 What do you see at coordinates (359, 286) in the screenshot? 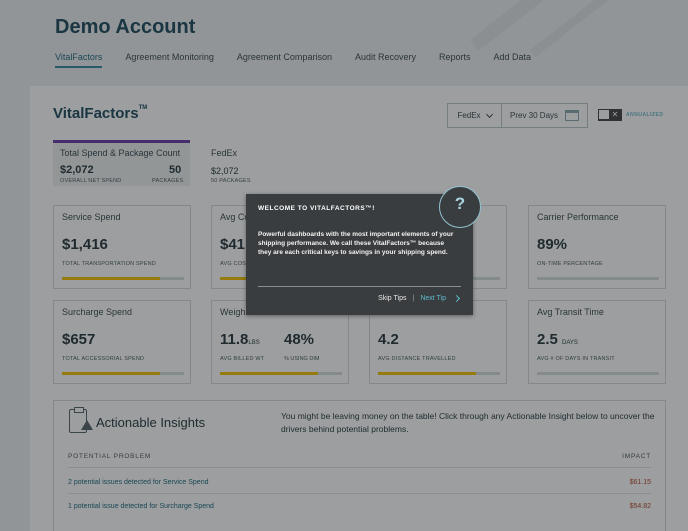
I see `dialog-divider` at bounding box center [359, 286].